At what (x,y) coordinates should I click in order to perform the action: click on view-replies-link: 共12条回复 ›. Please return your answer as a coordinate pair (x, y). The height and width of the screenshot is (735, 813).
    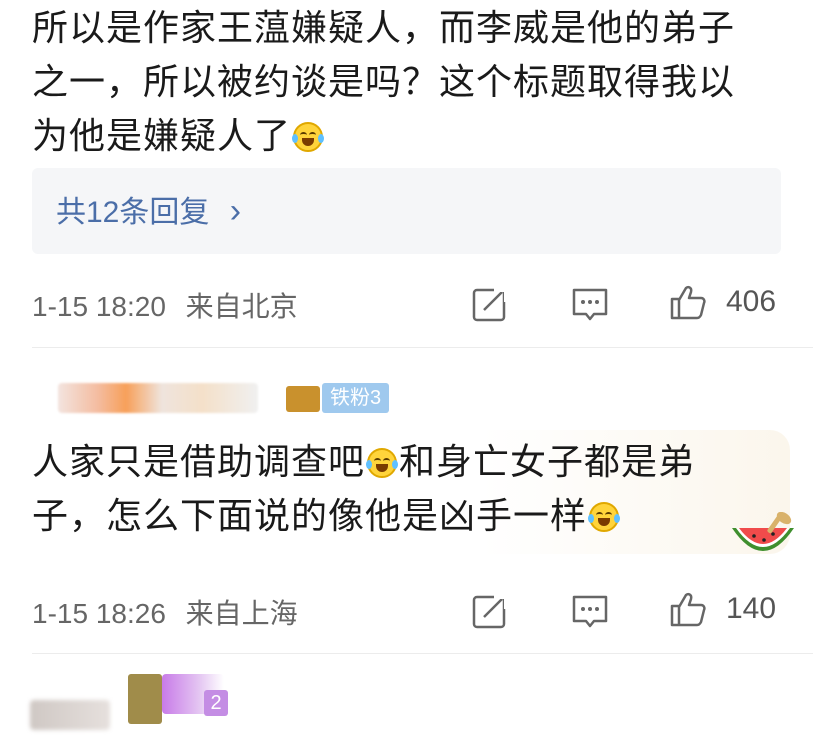
    Looking at the image, I should click on (148, 212).